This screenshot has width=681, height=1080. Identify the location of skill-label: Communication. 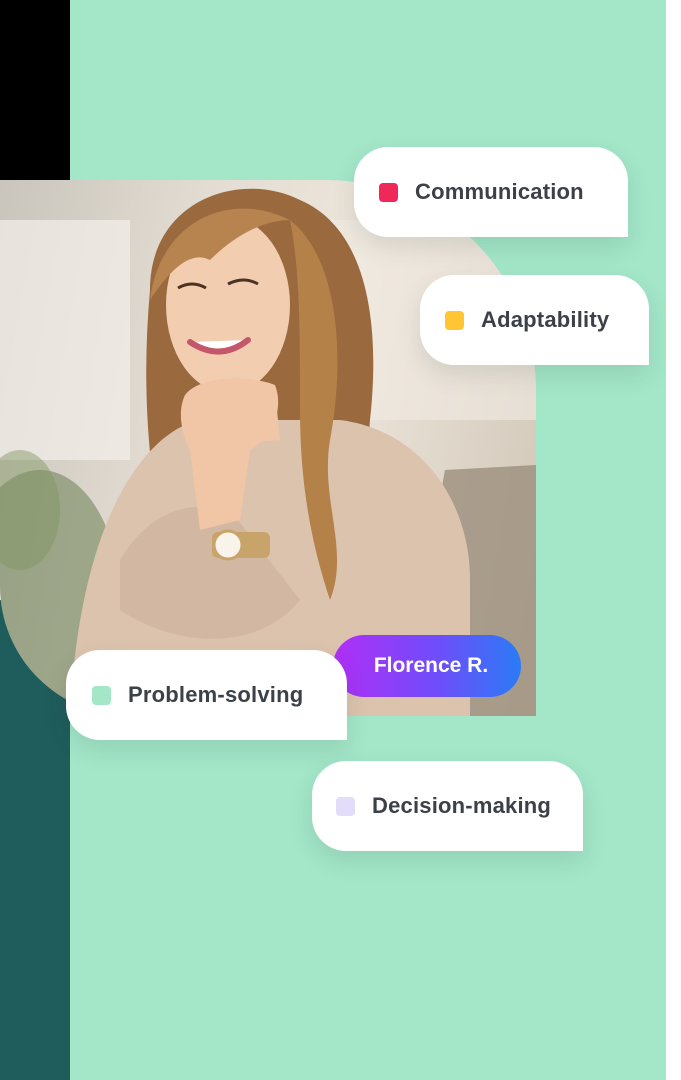
(499, 191).